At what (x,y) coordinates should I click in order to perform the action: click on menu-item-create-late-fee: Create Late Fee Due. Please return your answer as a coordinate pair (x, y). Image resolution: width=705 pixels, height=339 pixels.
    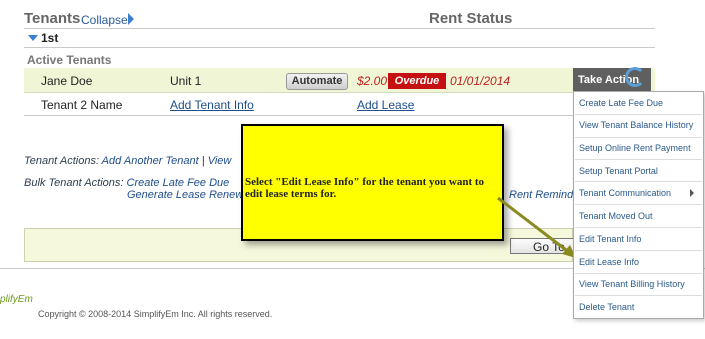
    Looking at the image, I should click on (621, 103).